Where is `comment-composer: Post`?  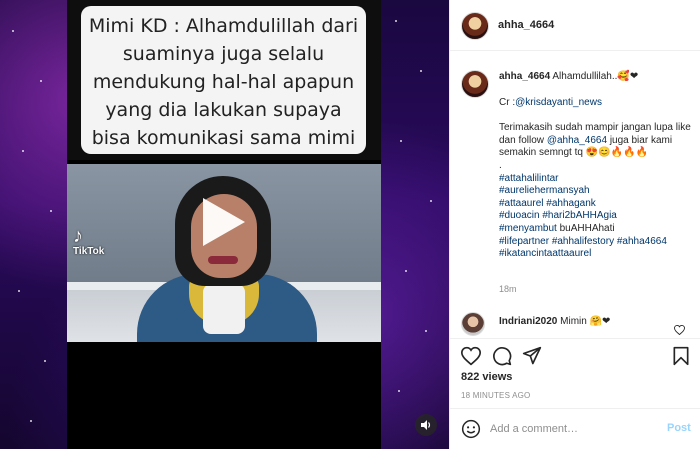
comment-composer: Post is located at coordinates (575, 428).